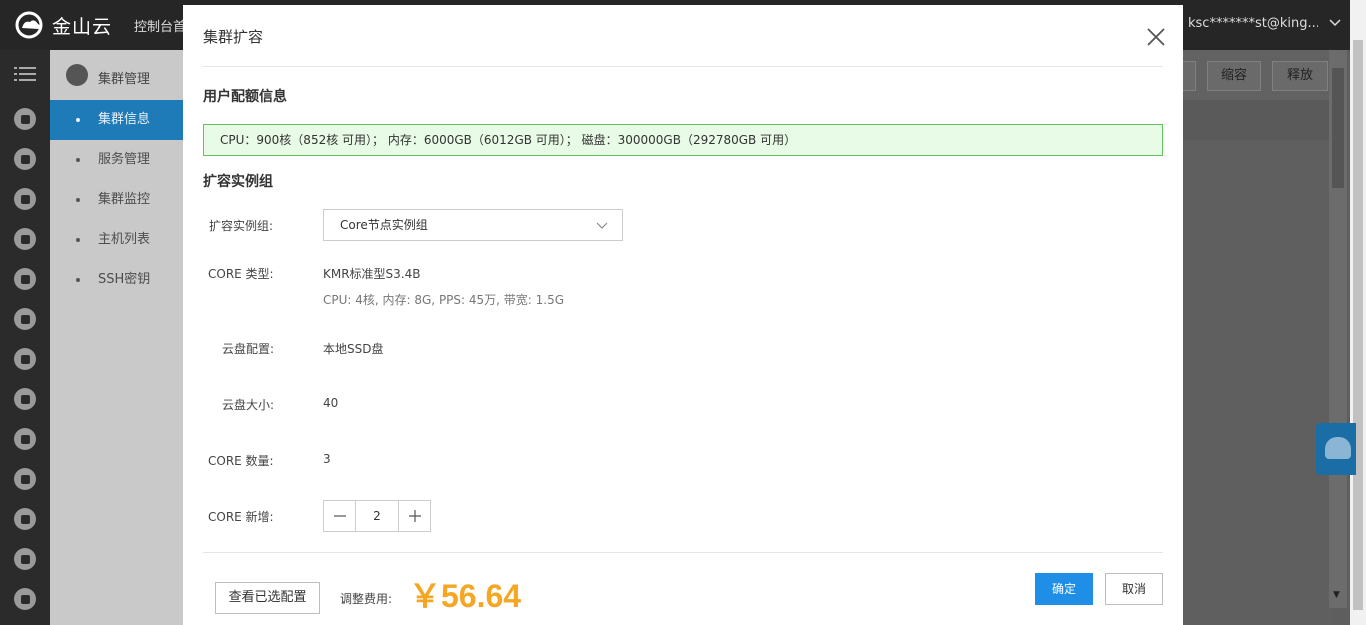 Image resolution: width=1366 pixels, height=625 pixels. I want to click on core-add-stepper: 2, so click(377, 516).